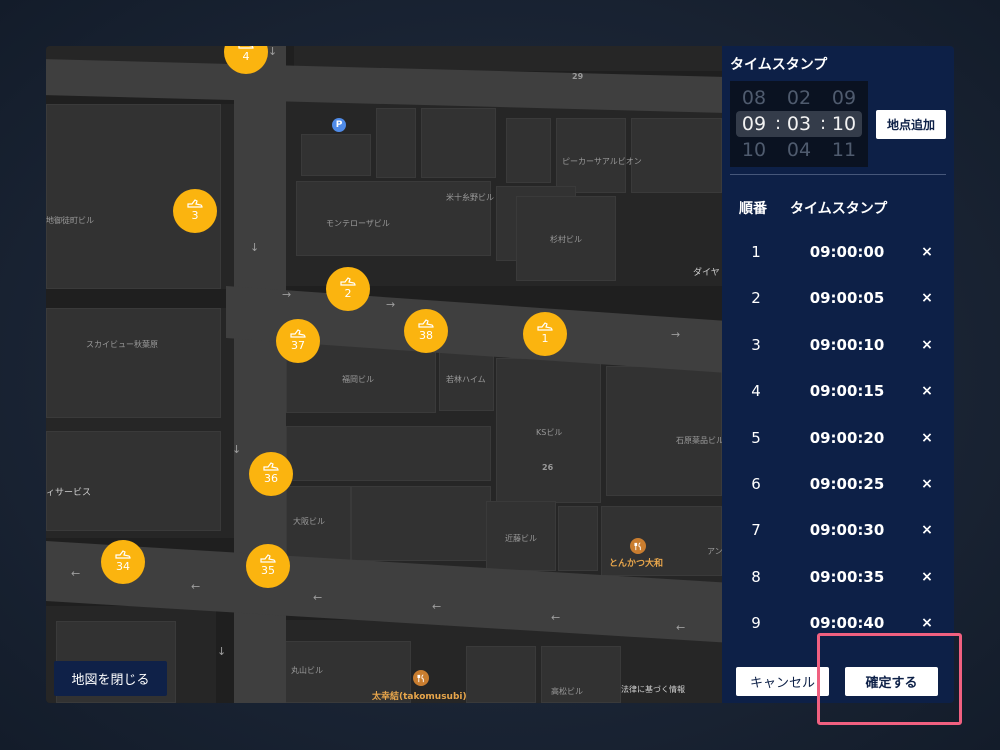 The image size is (1000, 750). What do you see at coordinates (69, 493) in the screenshot?
I see `map-label-service: ィサービス` at bounding box center [69, 493].